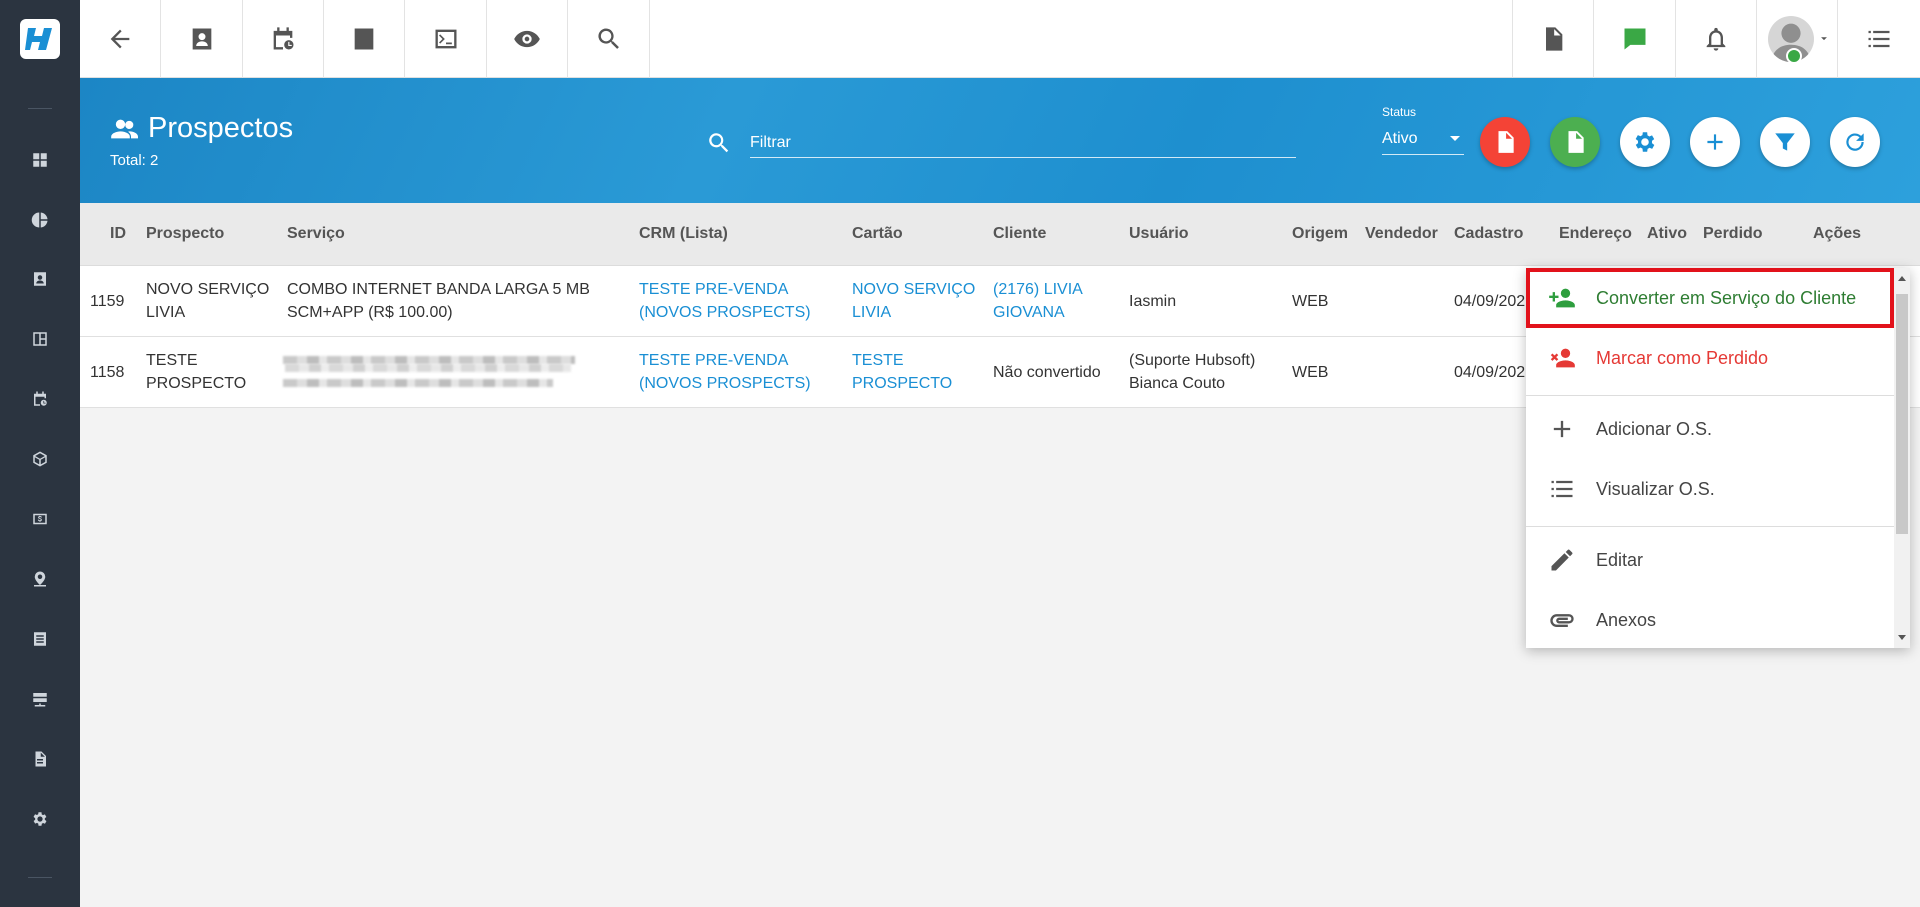 The image size is (1920, 907). What do you see at coordinates (185, 234) in the screenshot?
I see `column-header: Prospecto` at bounding box center [185, 234].